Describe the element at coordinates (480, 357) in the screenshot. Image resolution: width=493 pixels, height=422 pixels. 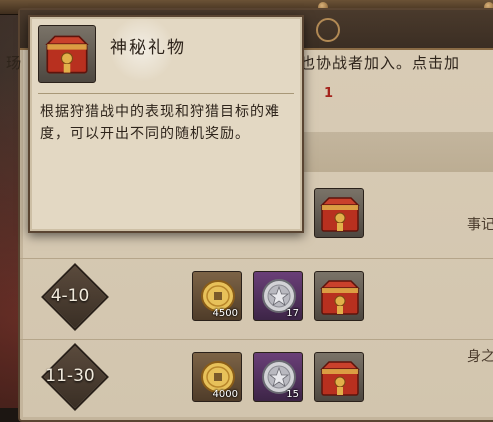
I see `side-label-clipped: 身之` at that location.